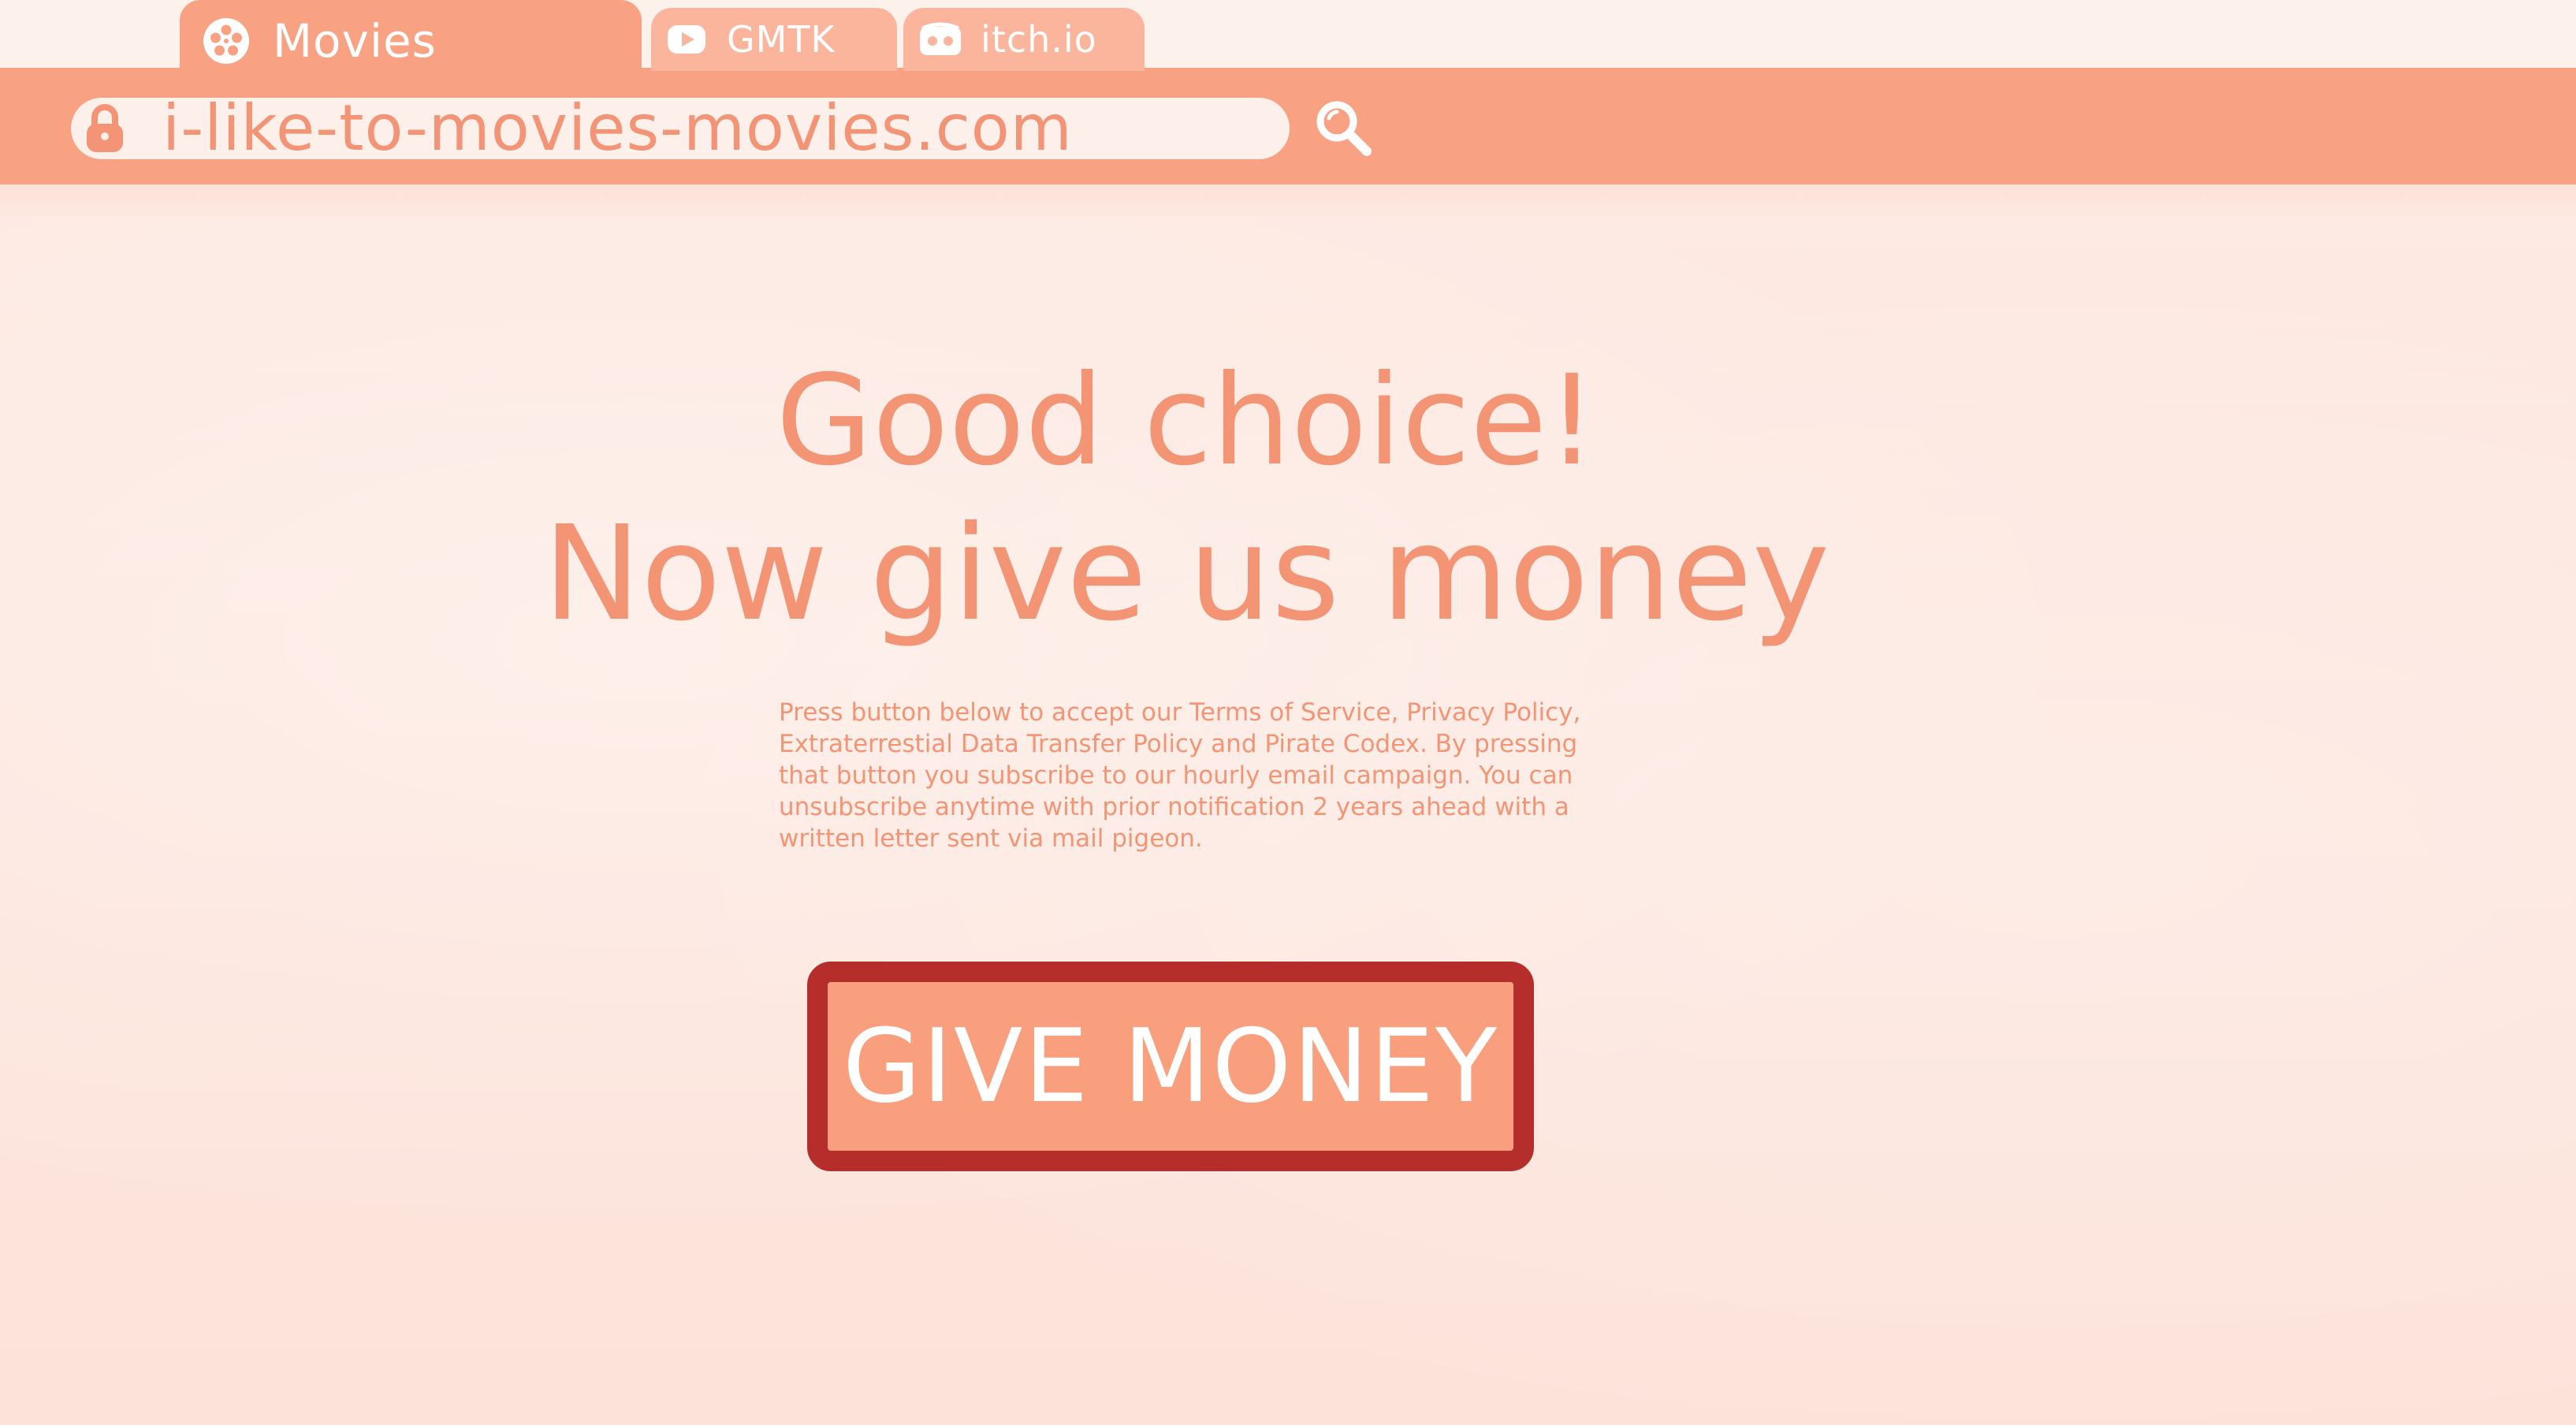  What do you see at coordinates (781, 39) in the screenshot?
I see `tab-gmtk-label: GMTK` at bounding box center [781, 39].